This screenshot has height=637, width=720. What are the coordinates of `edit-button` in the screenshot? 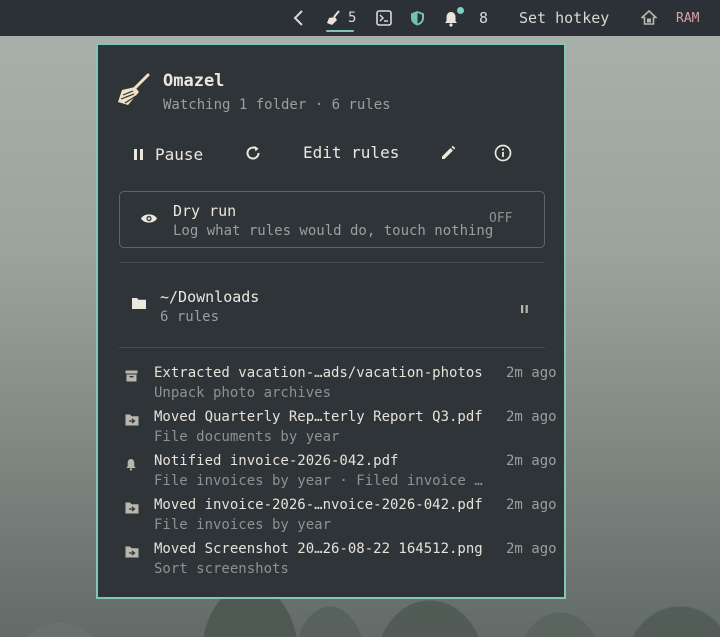 It's located at (448, 153).